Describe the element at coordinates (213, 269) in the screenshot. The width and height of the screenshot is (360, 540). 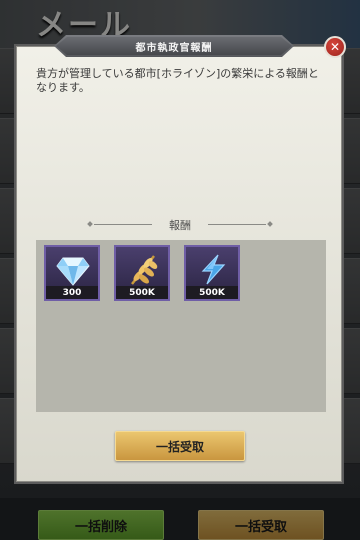
I see `lightning-icon` at that location.